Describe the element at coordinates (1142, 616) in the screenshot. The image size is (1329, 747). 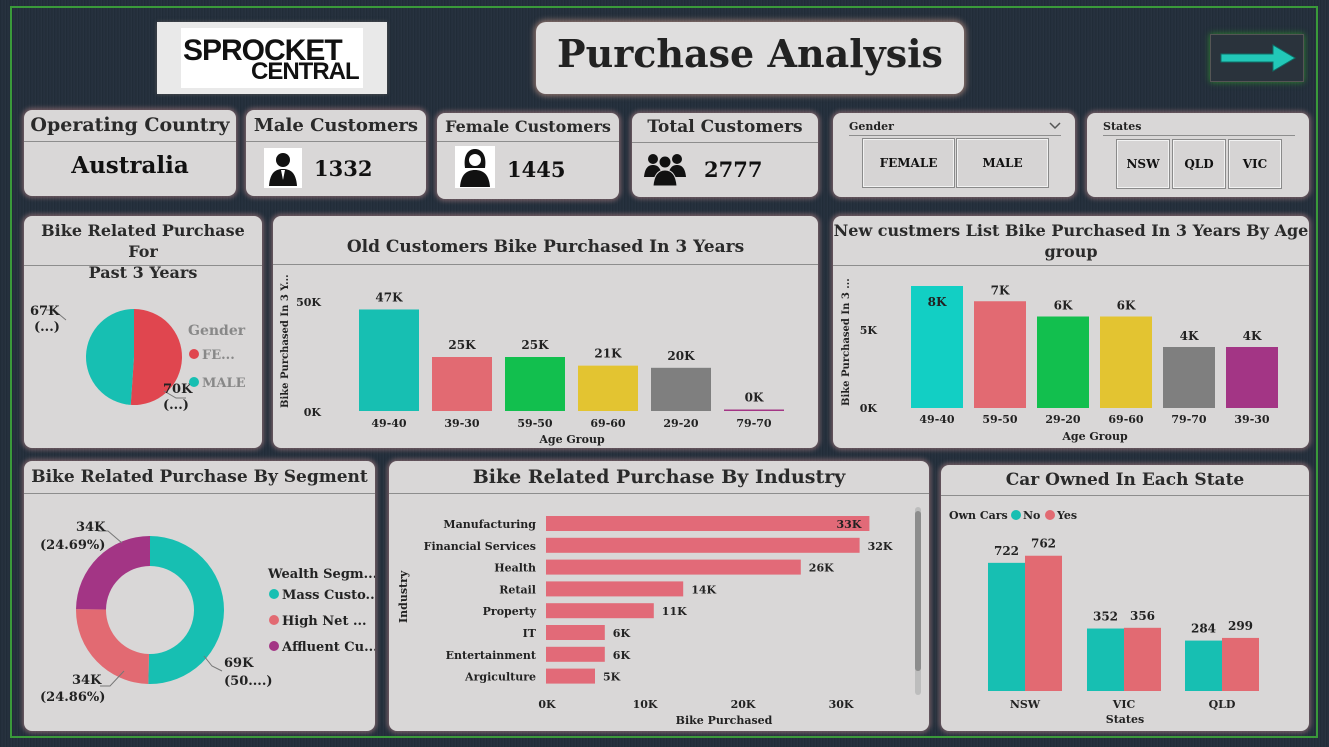
I see `bar-value-label: 356` at that location.